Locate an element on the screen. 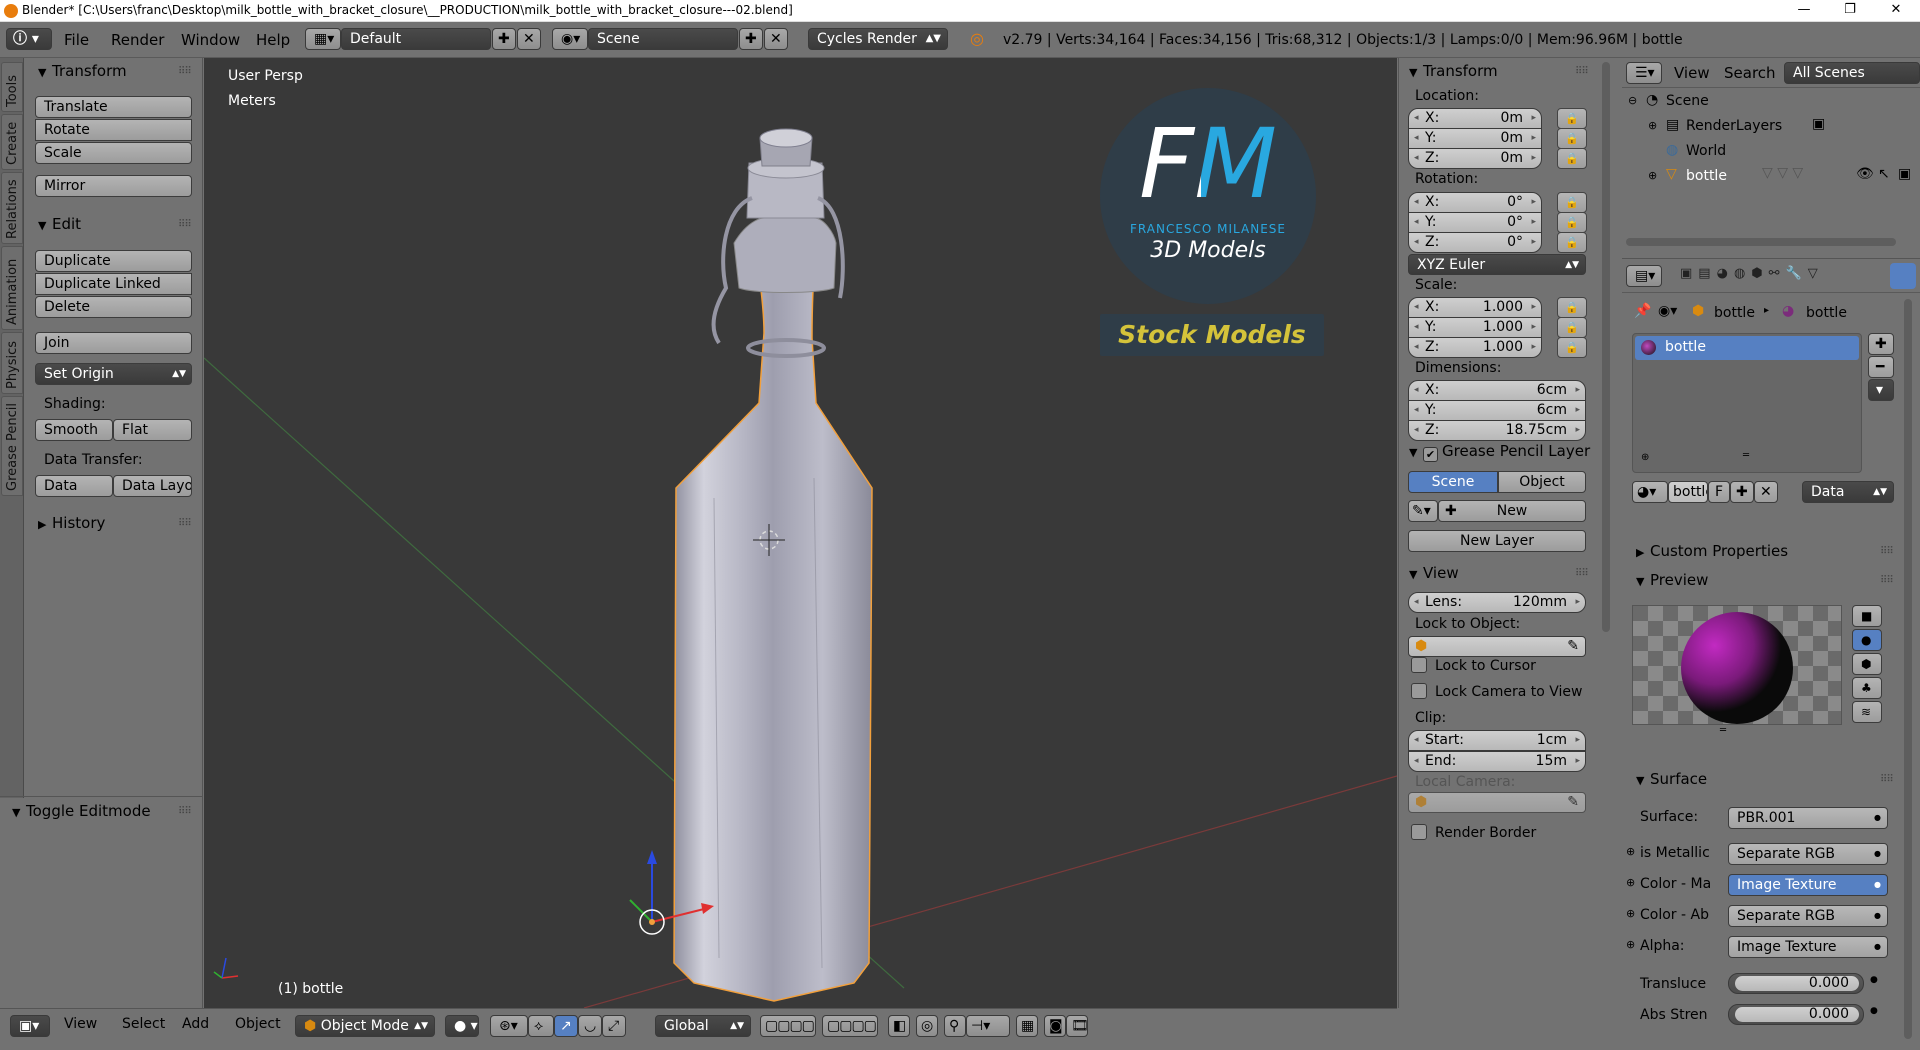 The height and width of the screenshot is (1050, 1920). rotate-manipulator-toggle: ◡ is located at coordinates (590, 1026).